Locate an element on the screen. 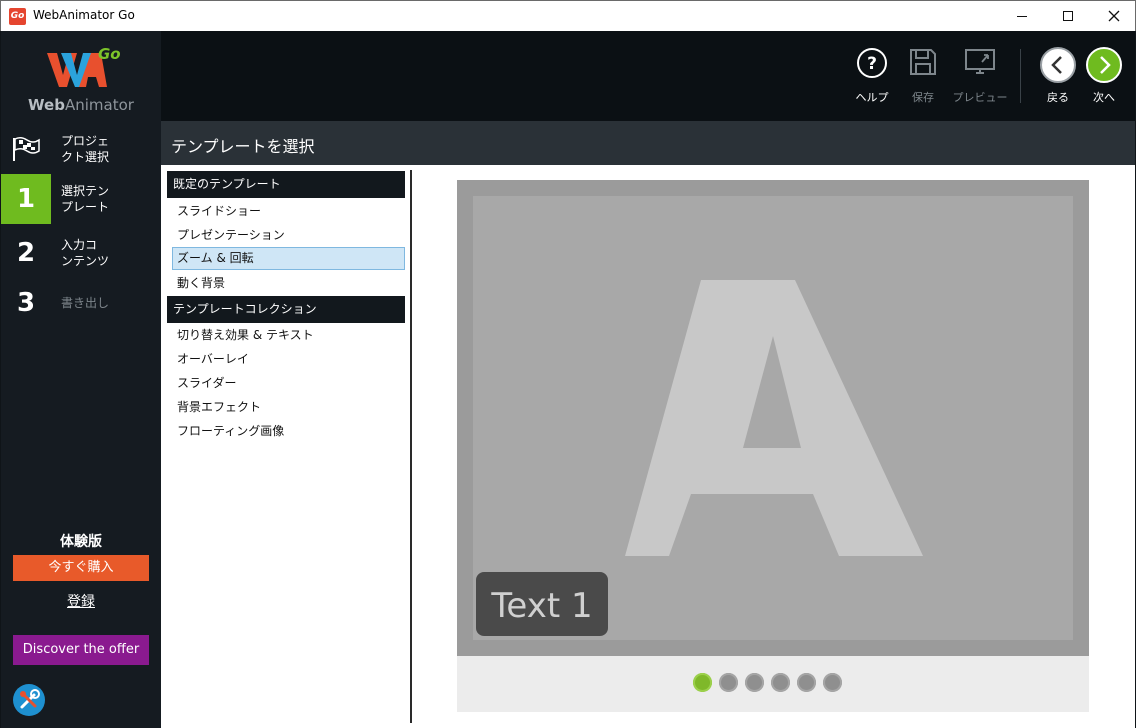  group-header-default: 既定のテンプレート is located at coordinates (286, 184).